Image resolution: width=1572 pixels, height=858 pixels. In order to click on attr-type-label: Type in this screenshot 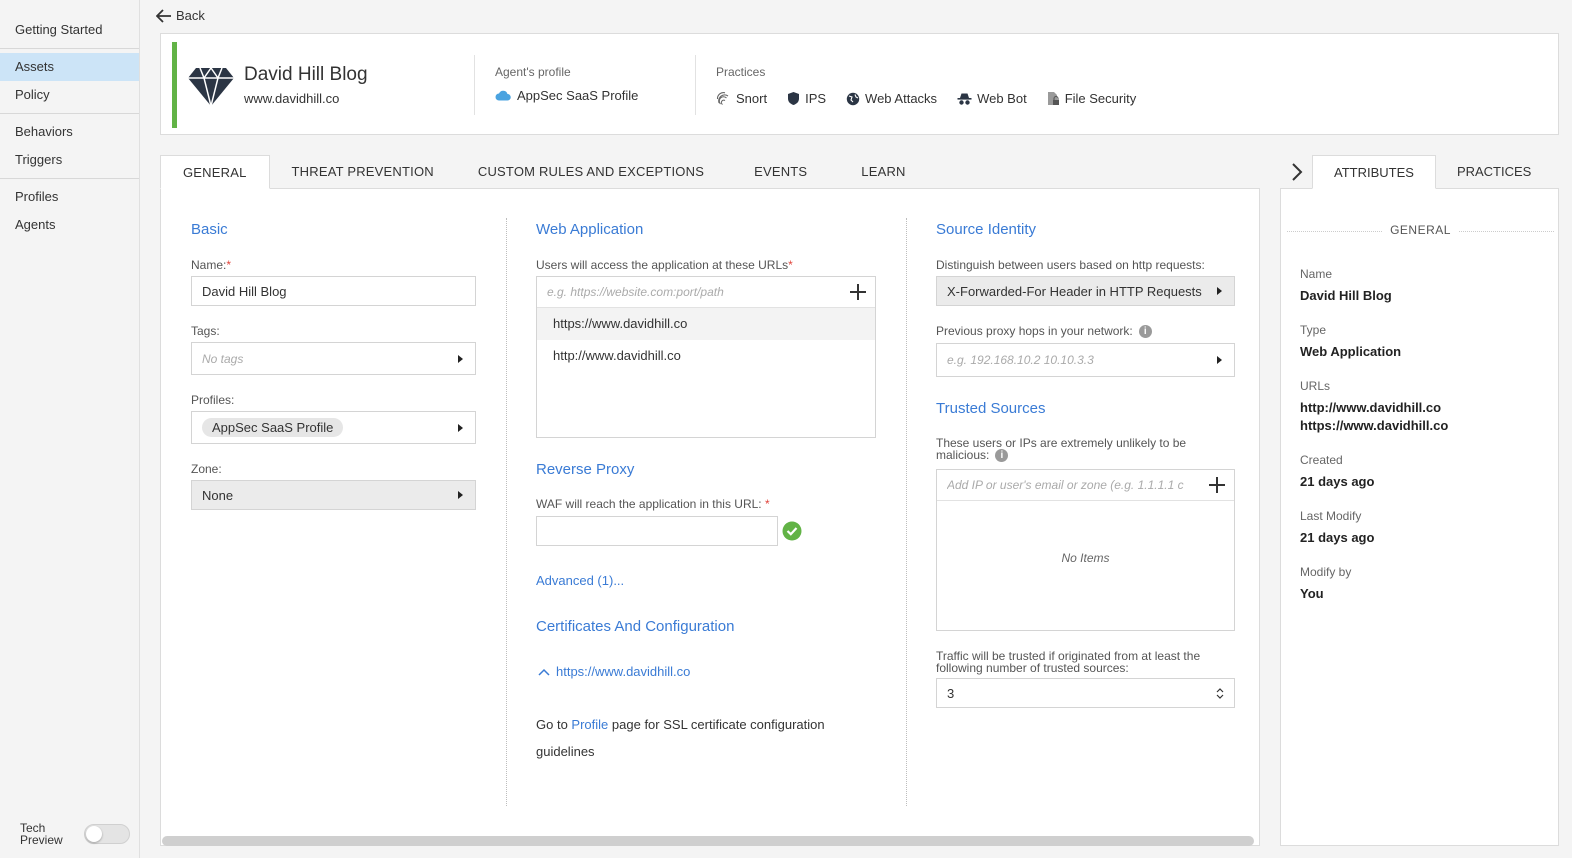, I will do `click(1313, 330)`.